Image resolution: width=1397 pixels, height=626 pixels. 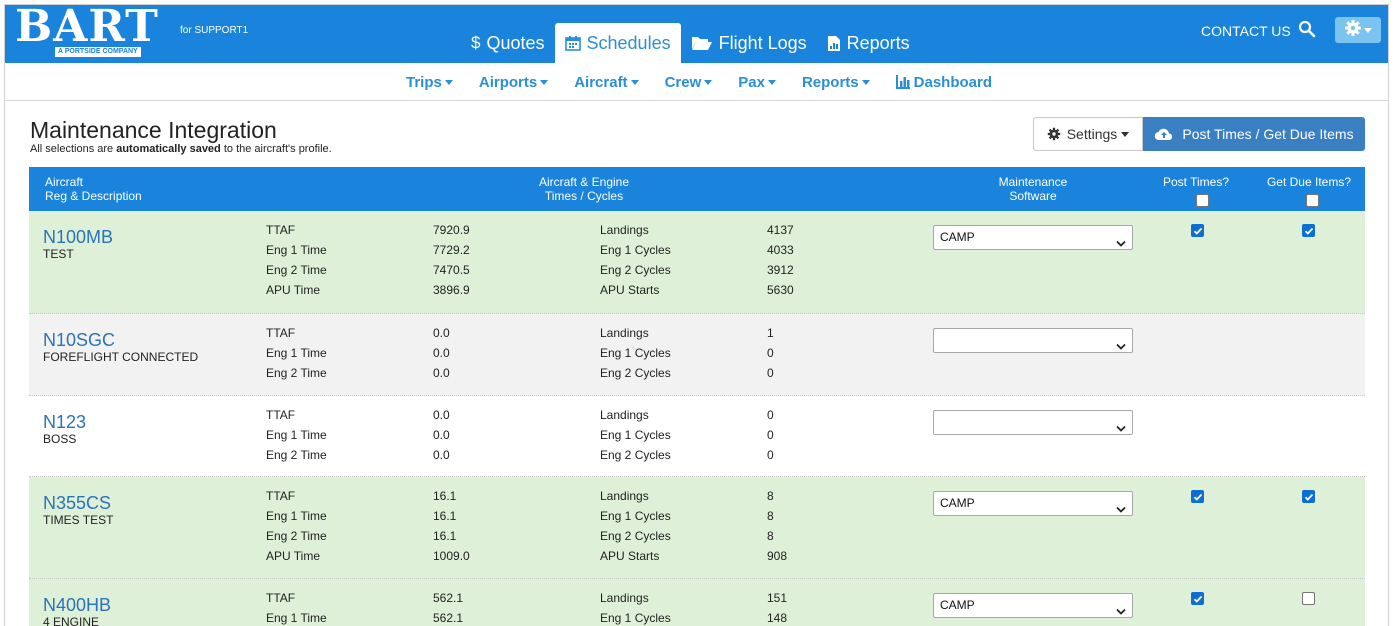 What do you see at coordinates (214, 30) in the screenshot?
I see `current-user-label: for SUPPORT1` at bounding box center [214, 30].